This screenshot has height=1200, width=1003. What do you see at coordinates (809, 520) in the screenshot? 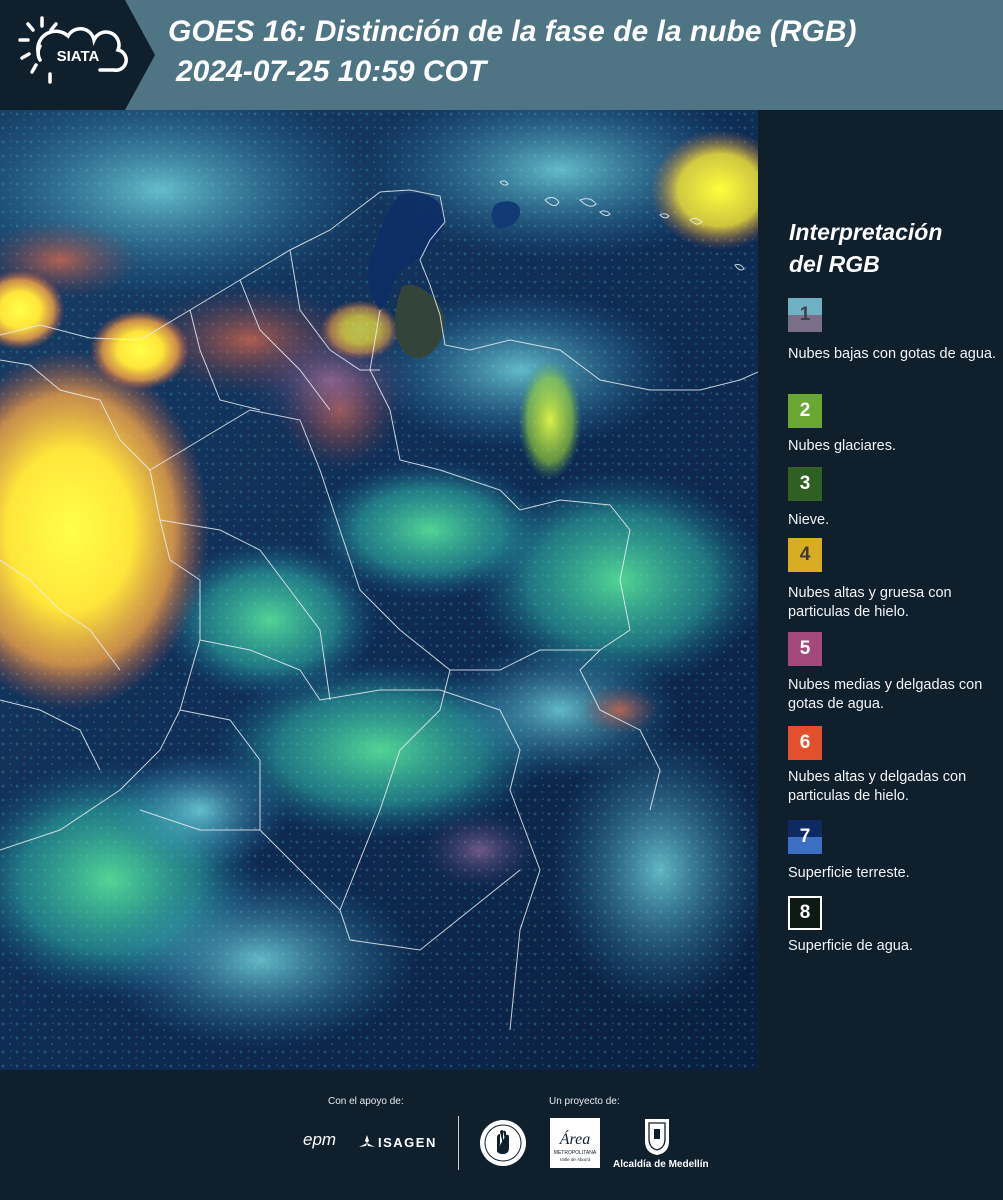
I see `legend-label-3: Nieve.` at bounding box center [809, 520].